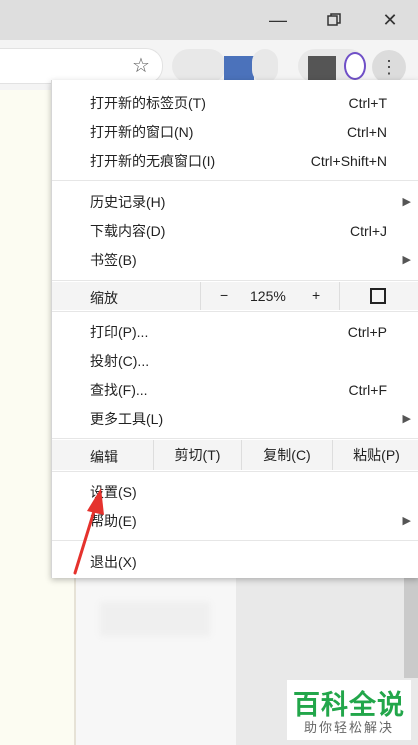  I want to click on watermark-logo: 百科全说 助你轻松解决, so click(349, 710).